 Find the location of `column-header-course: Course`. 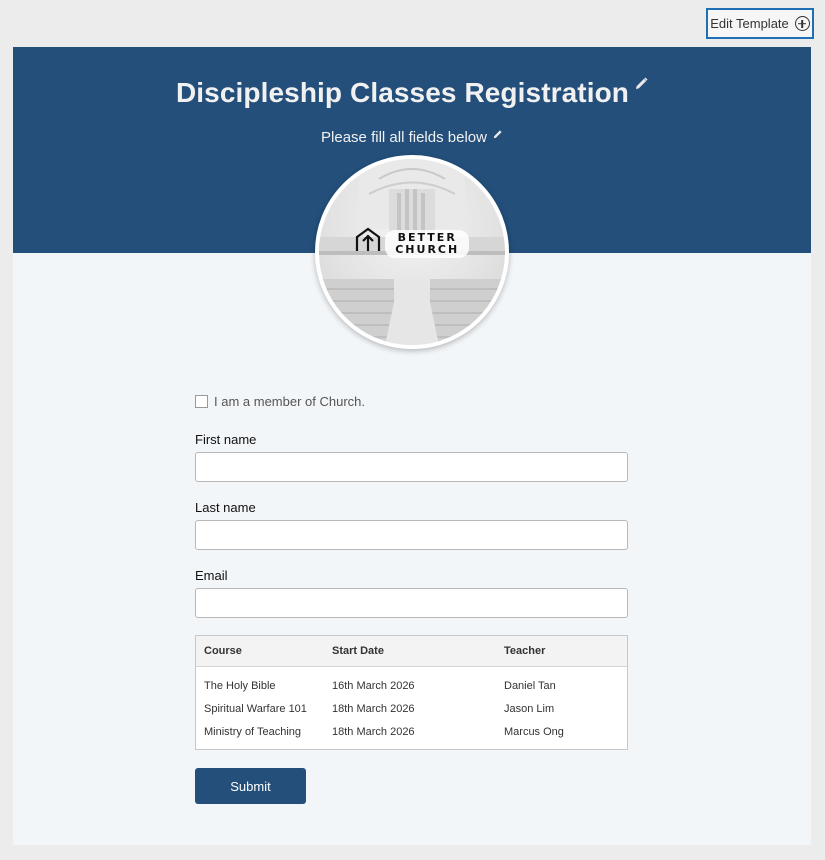

column-header-course: Course is located at coordinates (260, 651).